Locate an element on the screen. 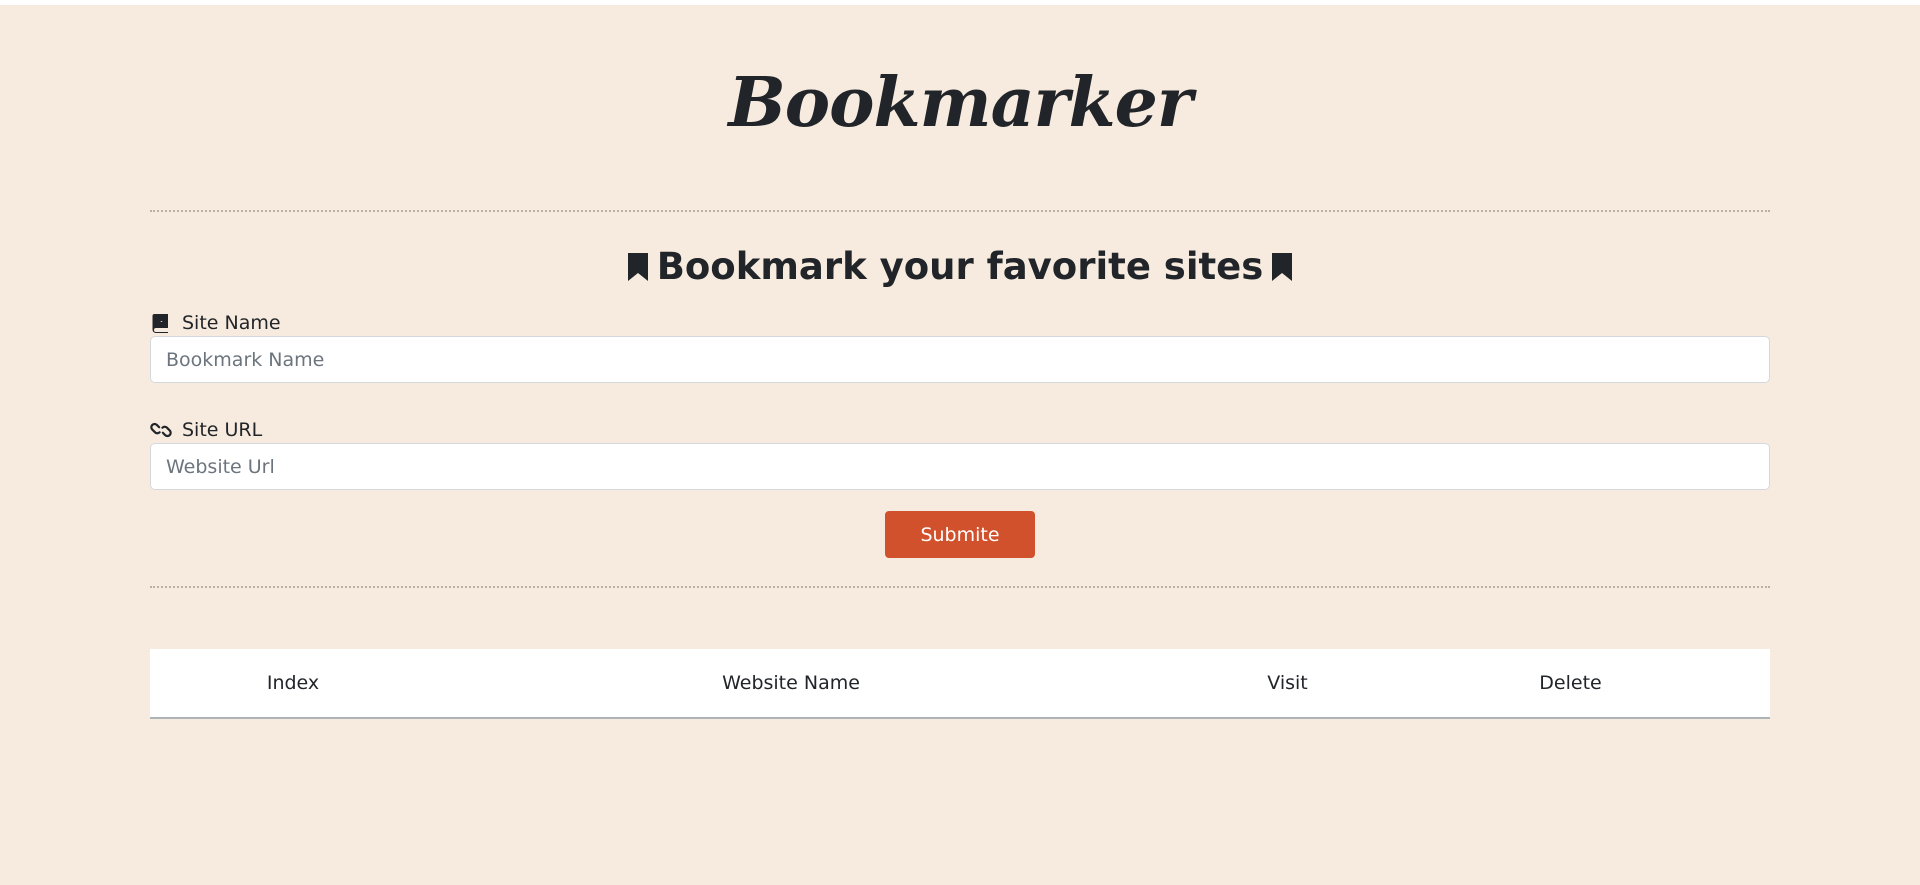 This screenshot has height=885, width=1920. submit-button: Submite is located at coordinates (960, 534).